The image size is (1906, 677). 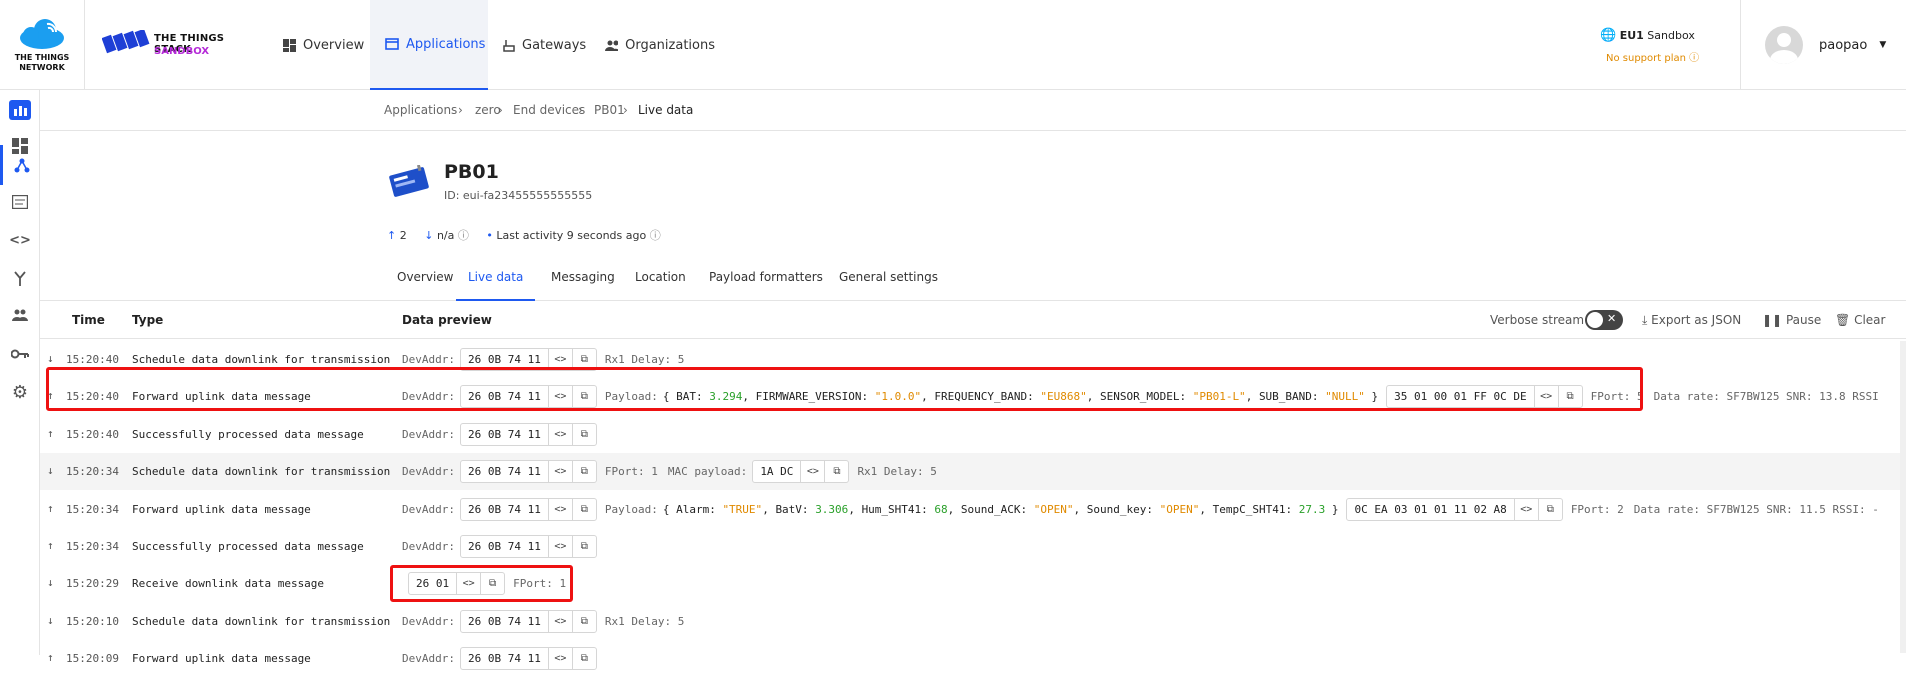 What do you see at coordinates (660, 45) in the screenshot?
I see `nav-organizations: Organizations` at bounding box center [660, 45].